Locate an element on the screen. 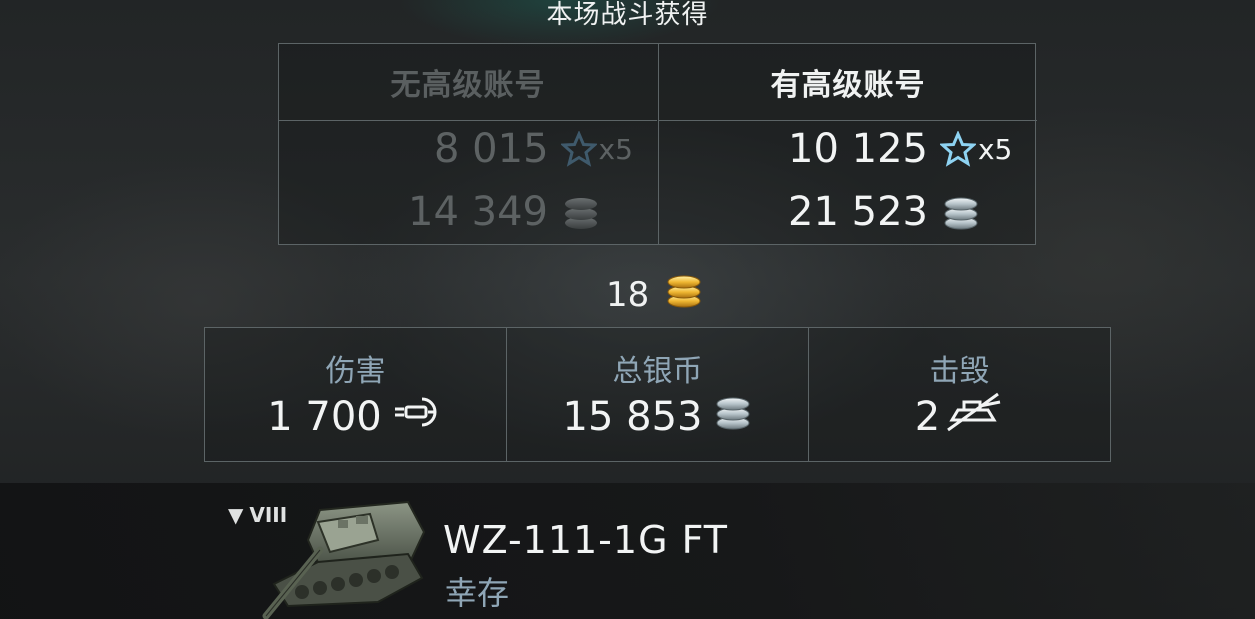 Image resolution: width=1255 pixels, height=619 pixels. no-premium-credits-row: 14 349 is located at coordinates (504, 212).